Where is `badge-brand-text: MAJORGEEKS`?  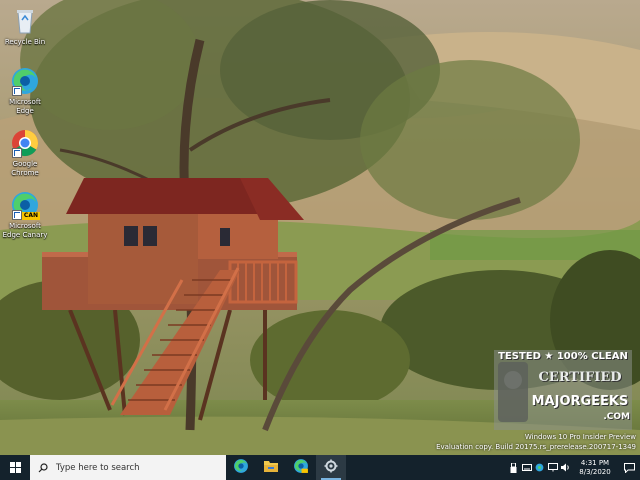
badge-brand-text: MAJORGEEKS is located at coordinates (580, 401).